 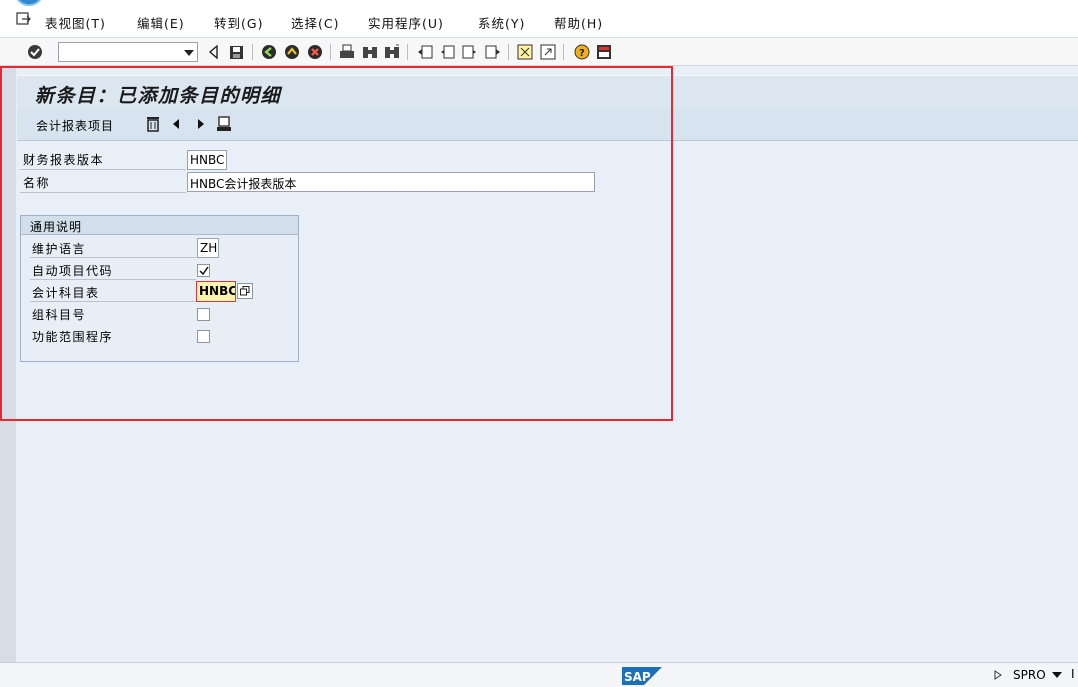 I want to click on menu-edit: 编辑(E), so click(x=161, y=22).